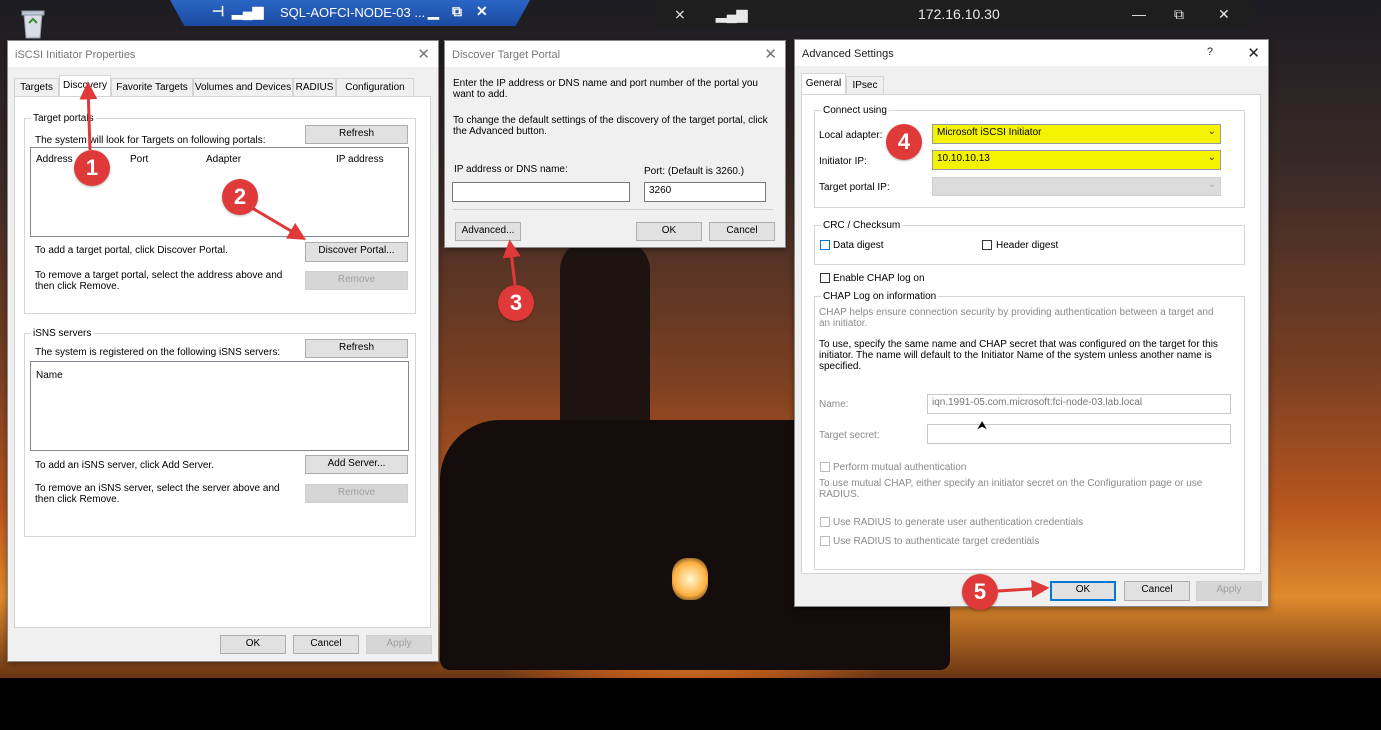 This screenshot has width=1381, height=730. What do you see at coordinates (705, 192) in the screenshot?
I see `port-input: 3260` at bounding box center [705, 192].